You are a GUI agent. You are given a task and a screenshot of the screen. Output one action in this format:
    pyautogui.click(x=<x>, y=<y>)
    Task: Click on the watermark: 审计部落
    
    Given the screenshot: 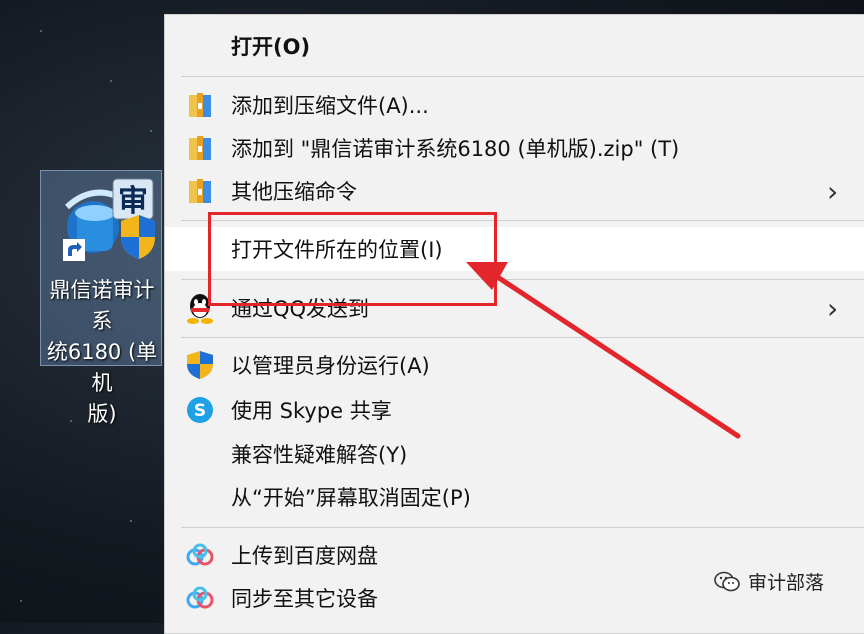 What is the action you would take?
    pyautogui.click(x=769, y=581)
    